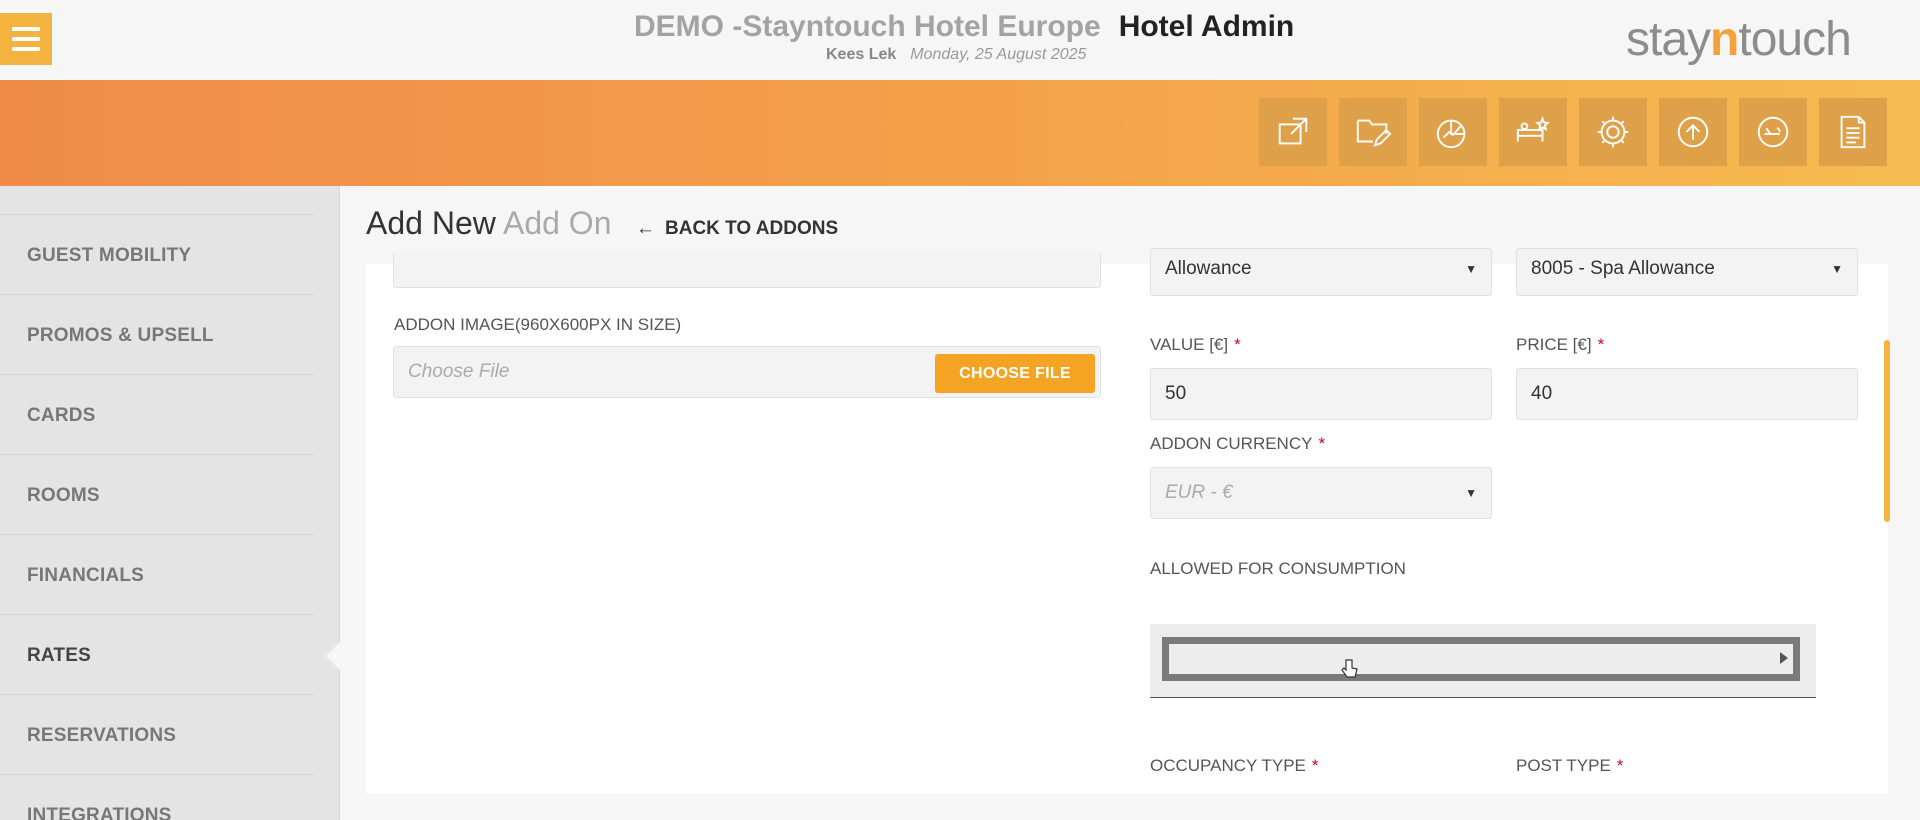 The width and height of the screenshot is (1920, 820). What do you see at coordinates (333, 656) in the screenshot?
I see `active-item-pointer` at bounding box center [333, 656].